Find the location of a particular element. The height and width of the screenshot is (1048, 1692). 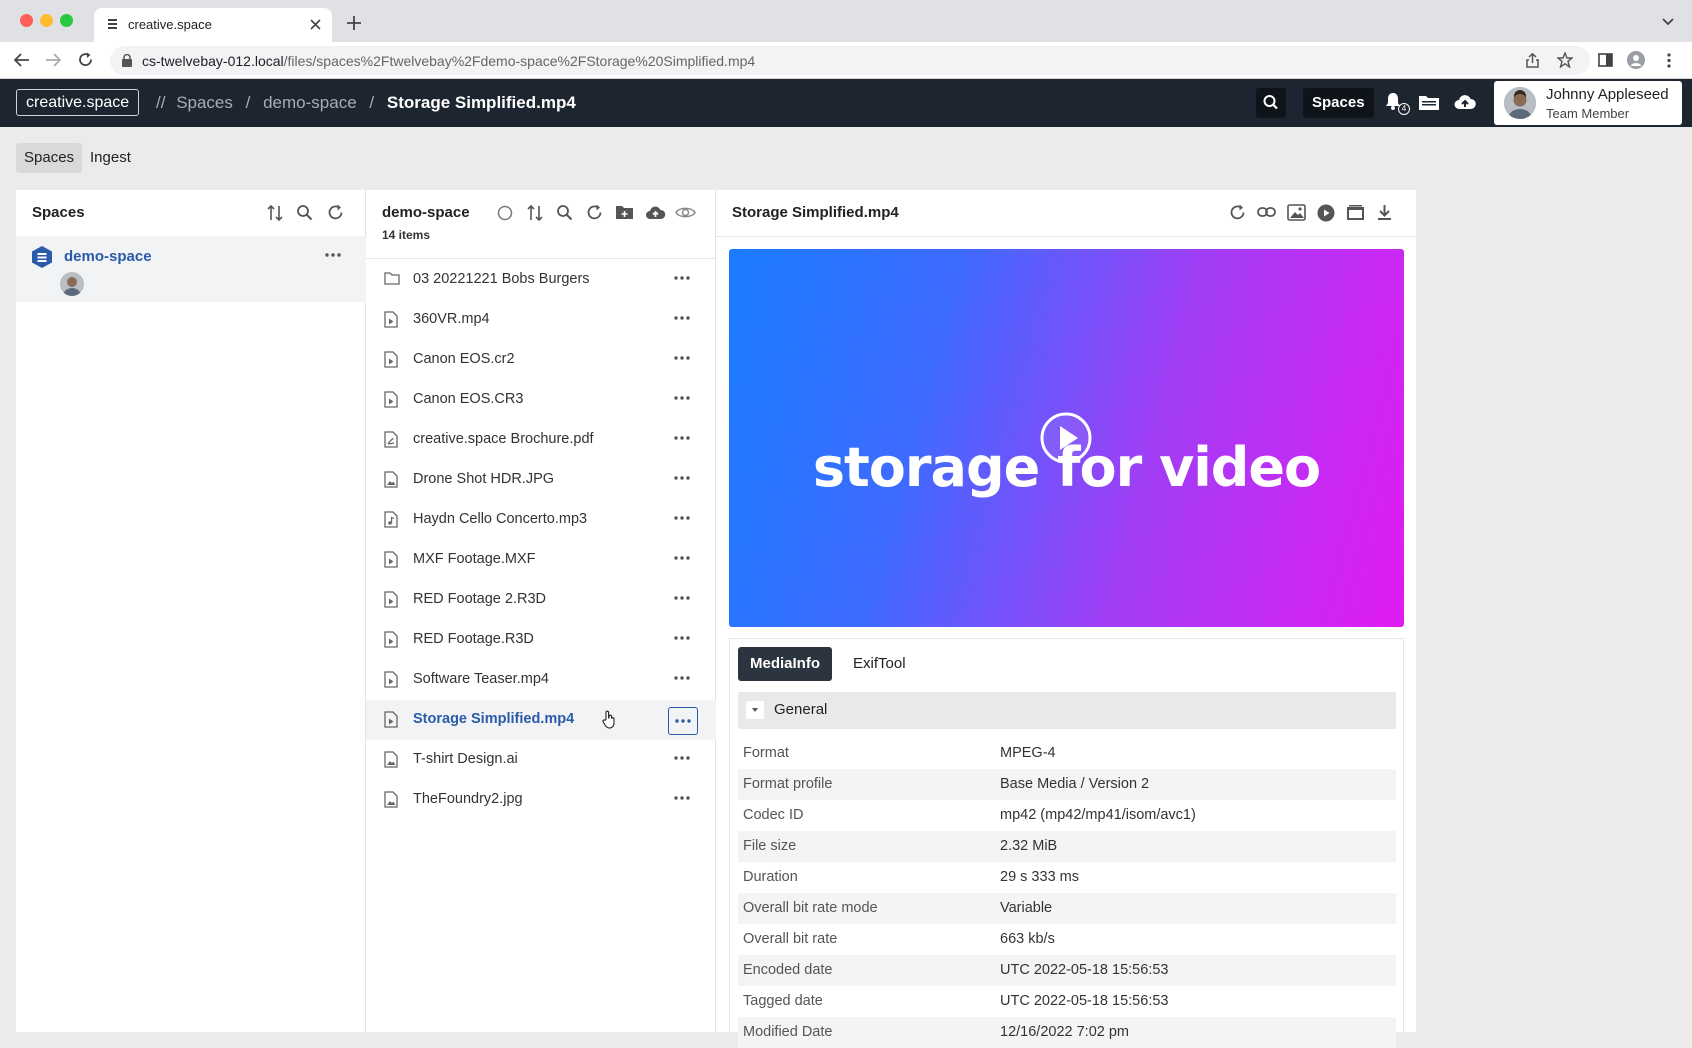

tab-menu-icon is located at coordinates (113, 24).